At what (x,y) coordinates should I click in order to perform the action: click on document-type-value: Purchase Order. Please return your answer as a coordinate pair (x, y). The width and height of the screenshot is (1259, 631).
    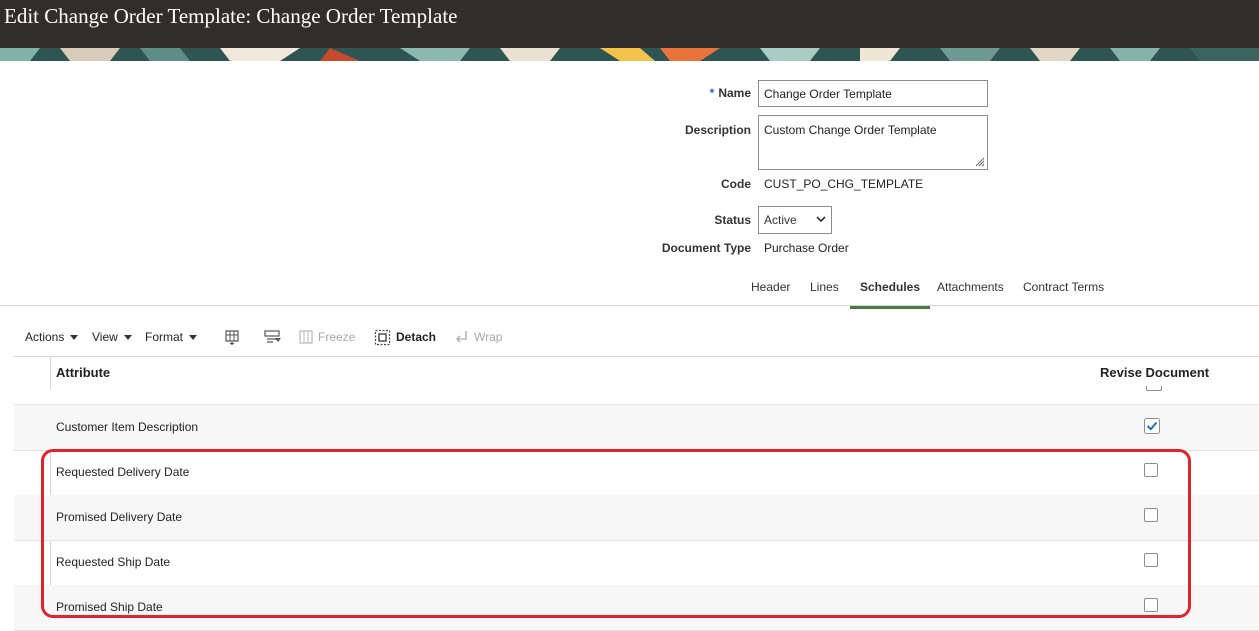
    Looking at the image, I should click on (806, 248).